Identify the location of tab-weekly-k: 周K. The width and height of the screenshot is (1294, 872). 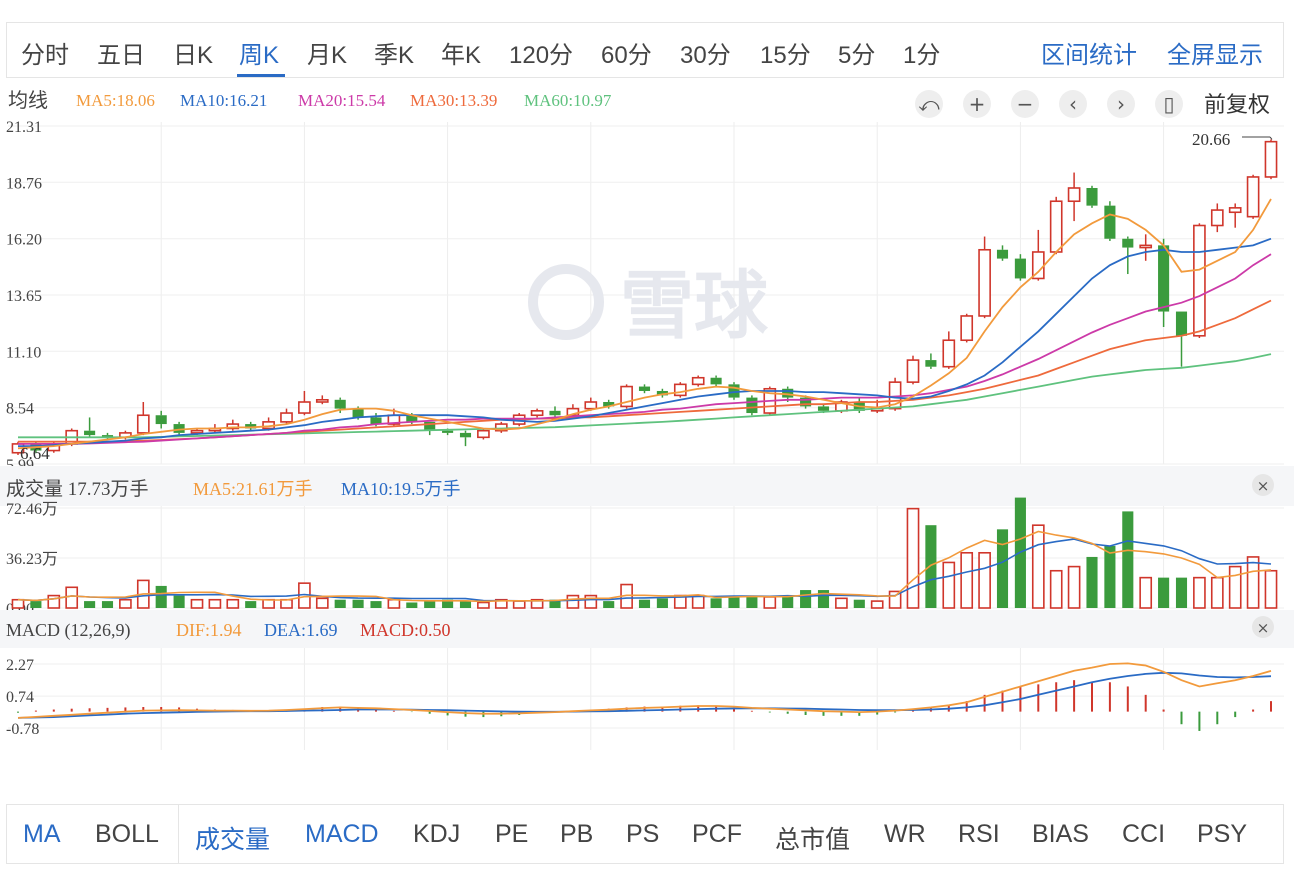
(259, 52).